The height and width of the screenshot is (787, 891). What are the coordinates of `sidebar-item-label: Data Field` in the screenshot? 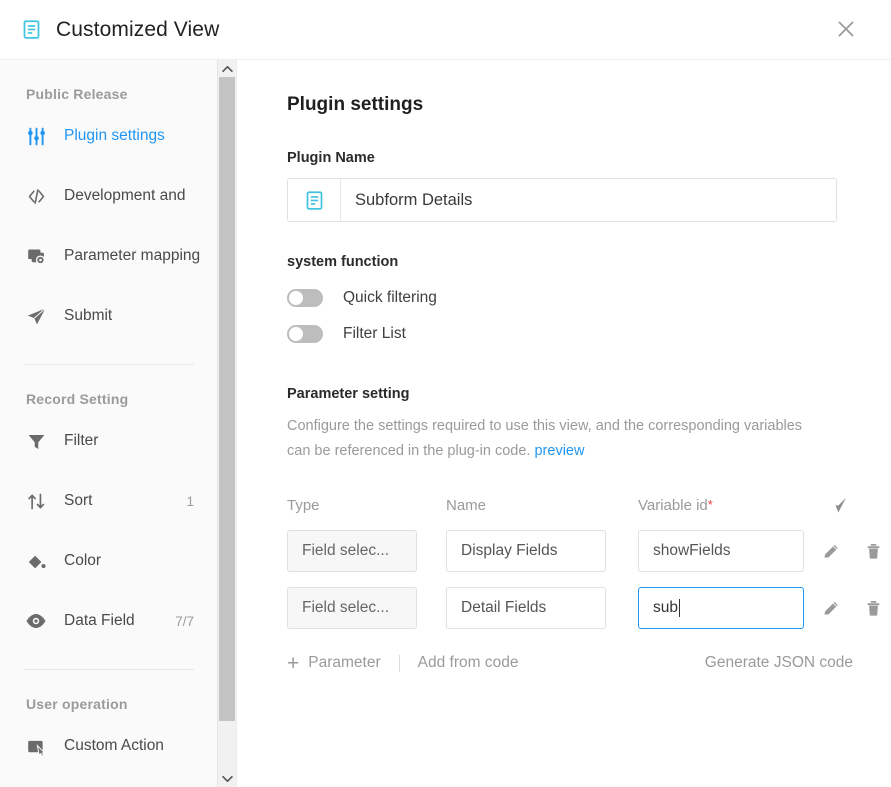 It's located at (99, 620).